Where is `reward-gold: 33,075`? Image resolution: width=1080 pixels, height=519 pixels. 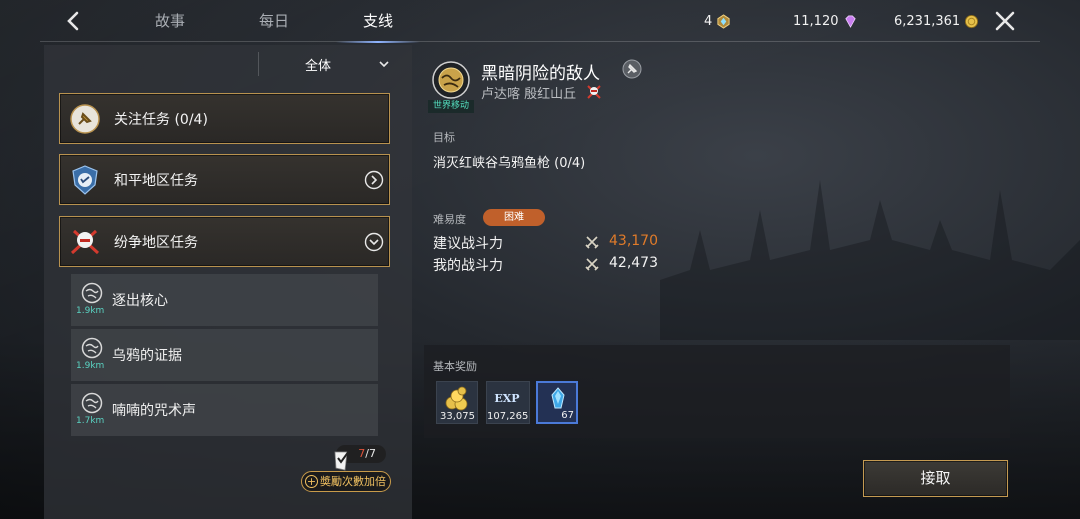
reward-gold: 33,075 is located at coordinates (457, 402).